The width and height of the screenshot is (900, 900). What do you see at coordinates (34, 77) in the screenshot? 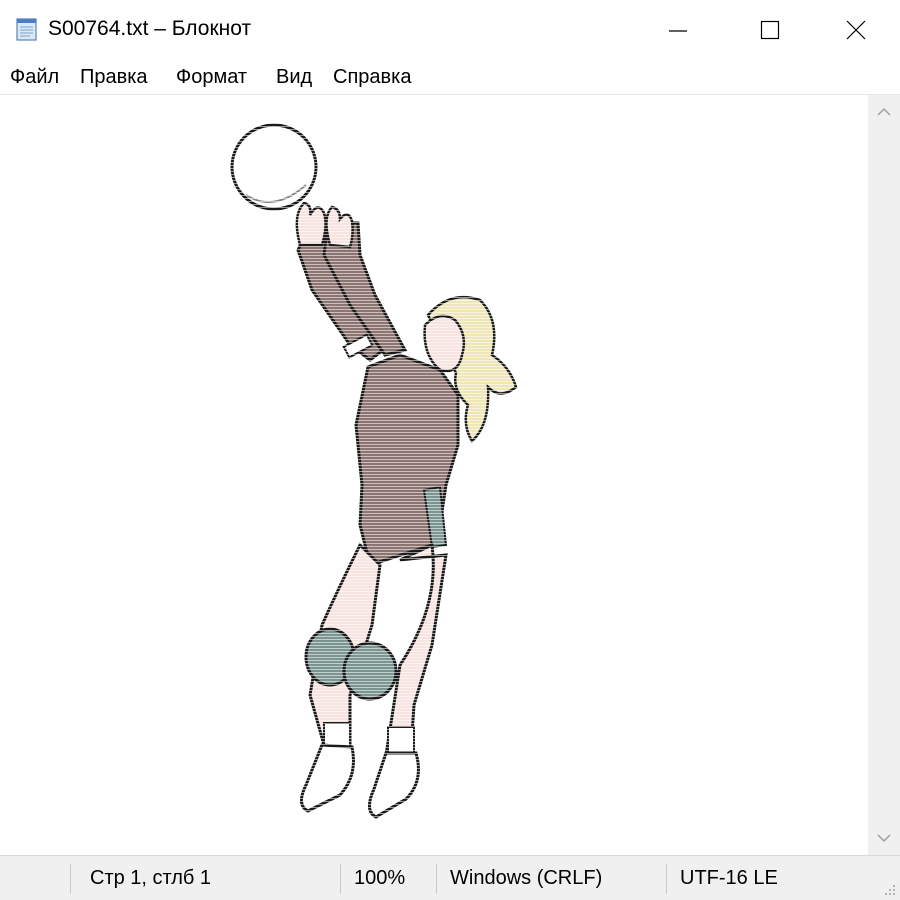
I see `menu-file: Файл` at bounding box center [34, 77].